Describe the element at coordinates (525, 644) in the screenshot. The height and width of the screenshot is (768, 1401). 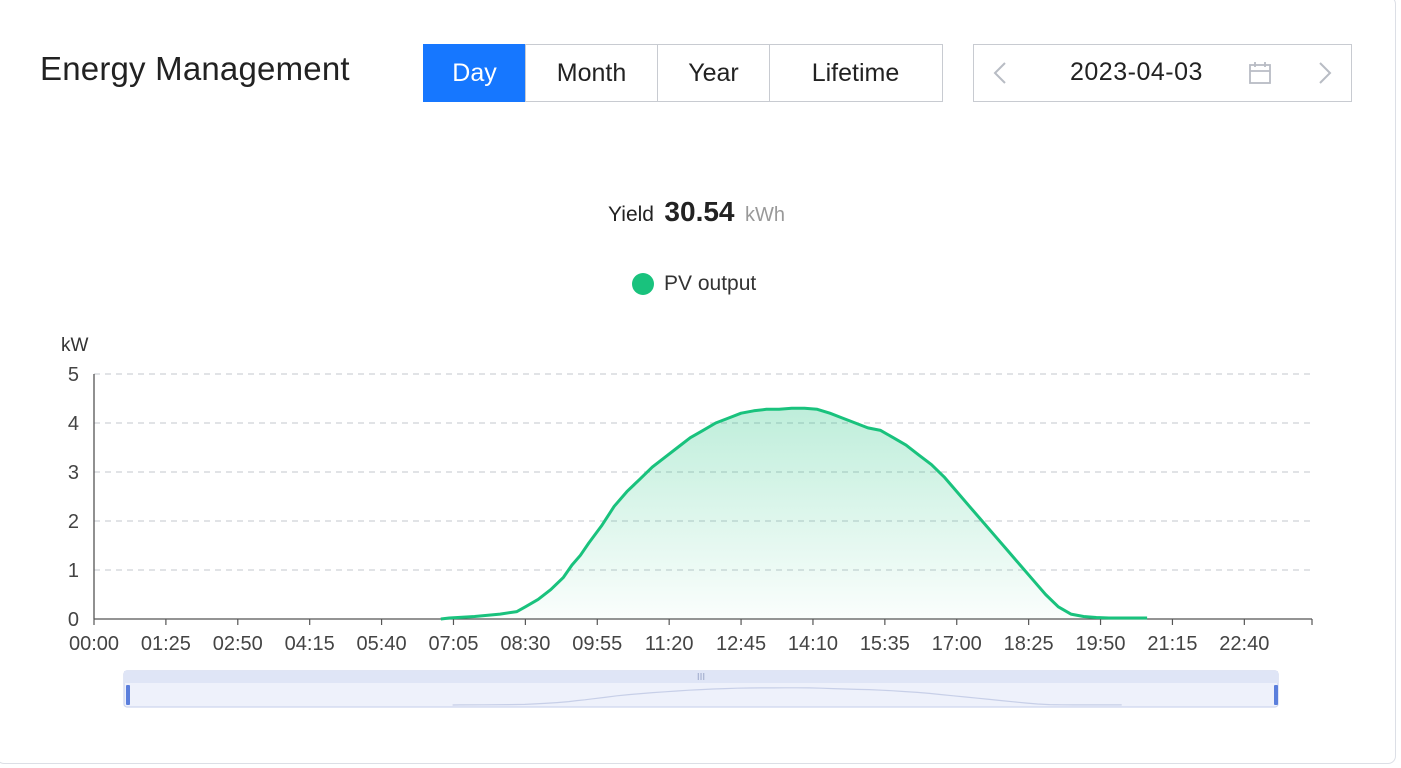
I see `x-tick-label: 08:30` at that location.